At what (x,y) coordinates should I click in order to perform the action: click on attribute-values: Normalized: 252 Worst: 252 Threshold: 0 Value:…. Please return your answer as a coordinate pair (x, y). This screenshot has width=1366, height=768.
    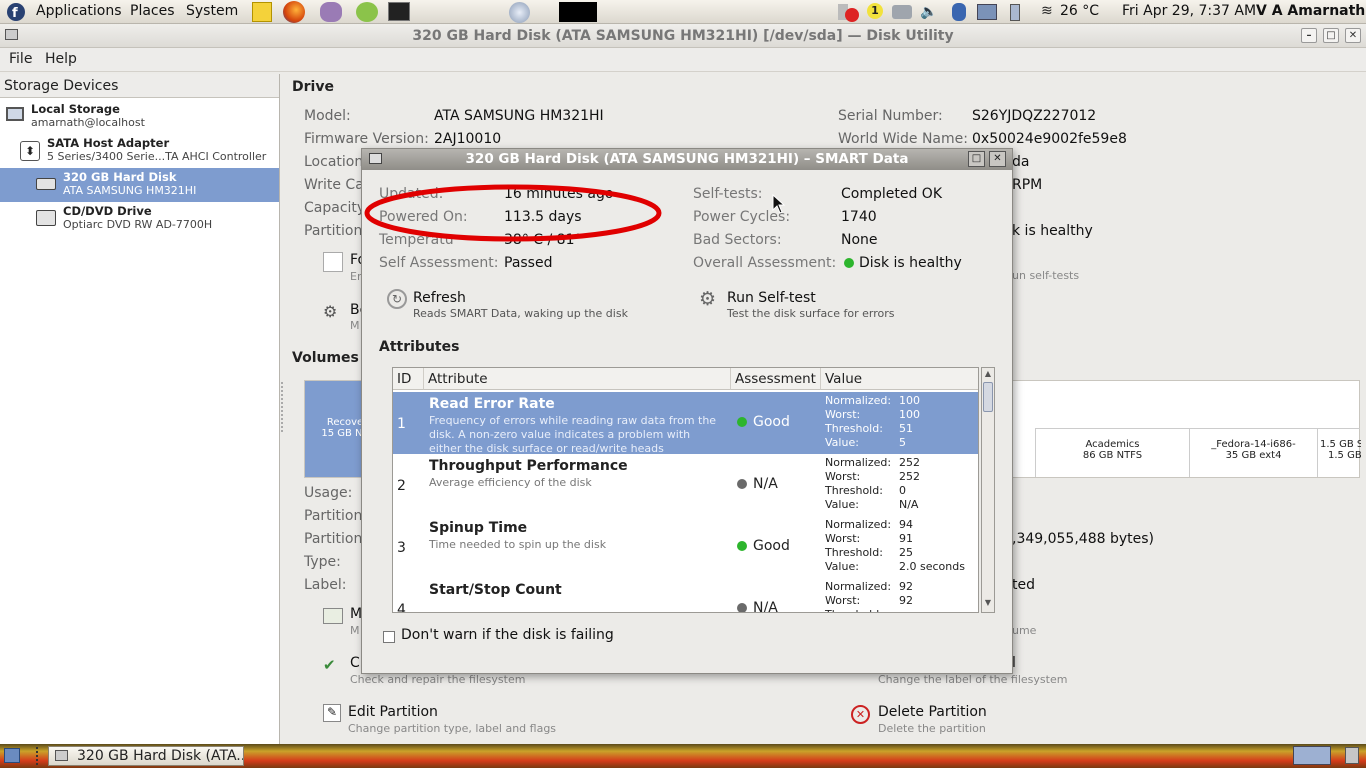
    Looking at the image, I should click on (872, 484).